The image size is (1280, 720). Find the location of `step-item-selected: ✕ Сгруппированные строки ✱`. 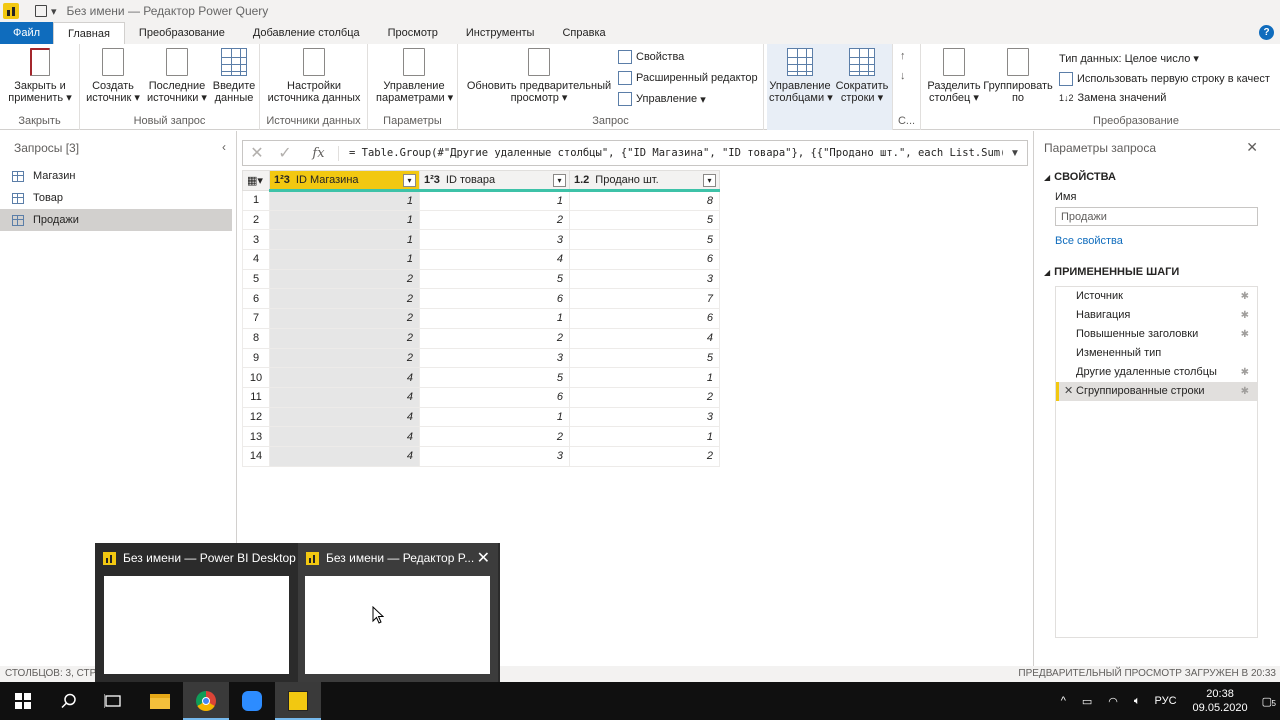

step-item-selected: ✕ Сгруппированные строки ✱ is located at coordinates (1156, 391).